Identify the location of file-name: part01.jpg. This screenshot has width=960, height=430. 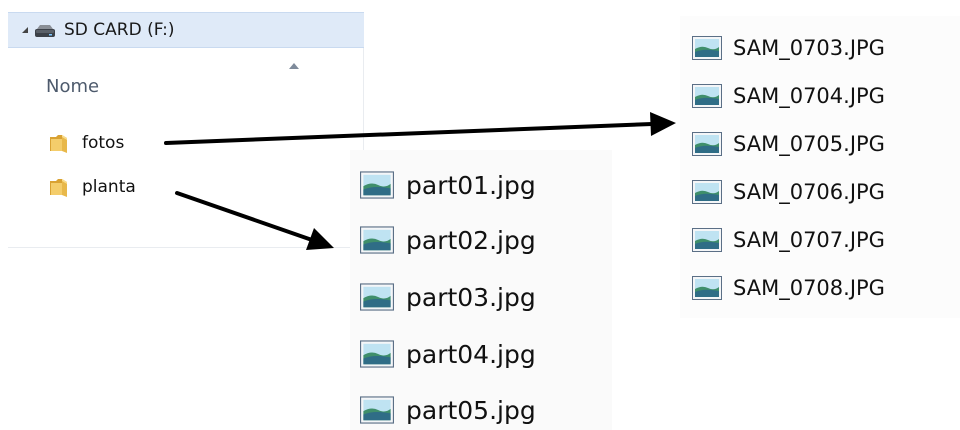
(471, 185).